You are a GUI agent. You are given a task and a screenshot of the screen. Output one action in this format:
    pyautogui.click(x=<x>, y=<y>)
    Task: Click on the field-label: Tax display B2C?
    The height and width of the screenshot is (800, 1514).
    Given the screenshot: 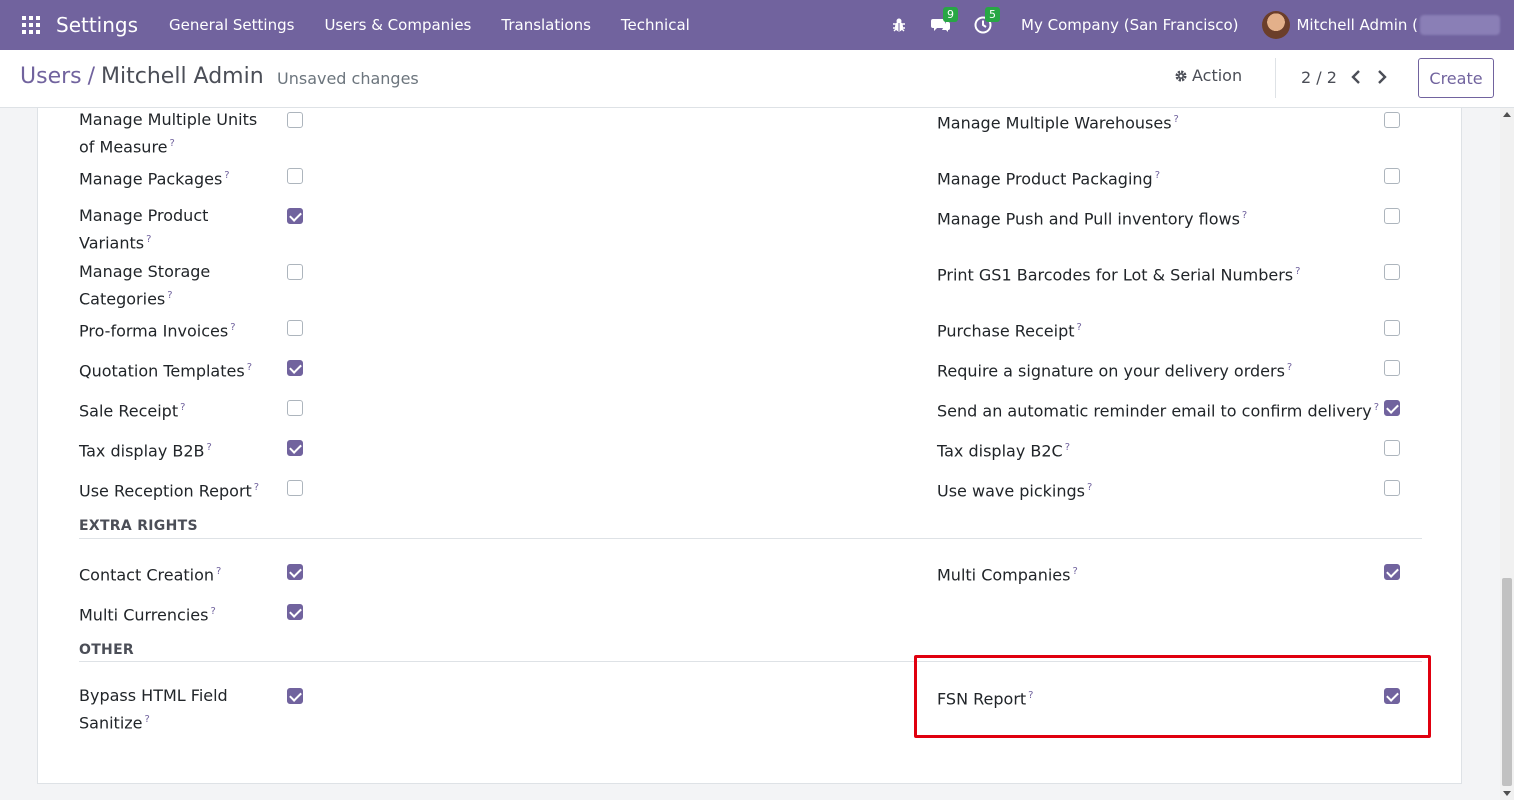 What is the action you would take?
    pyautogui.click(x=1004, y=451)
    